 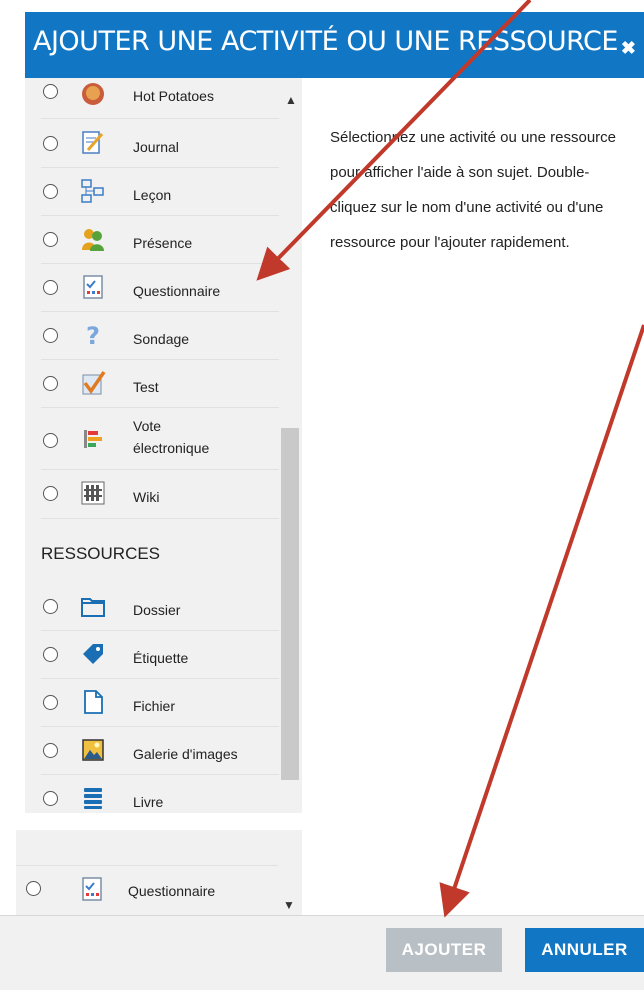 I want to click on list-item-label-line1: Vote, so click(x=147, y=426).